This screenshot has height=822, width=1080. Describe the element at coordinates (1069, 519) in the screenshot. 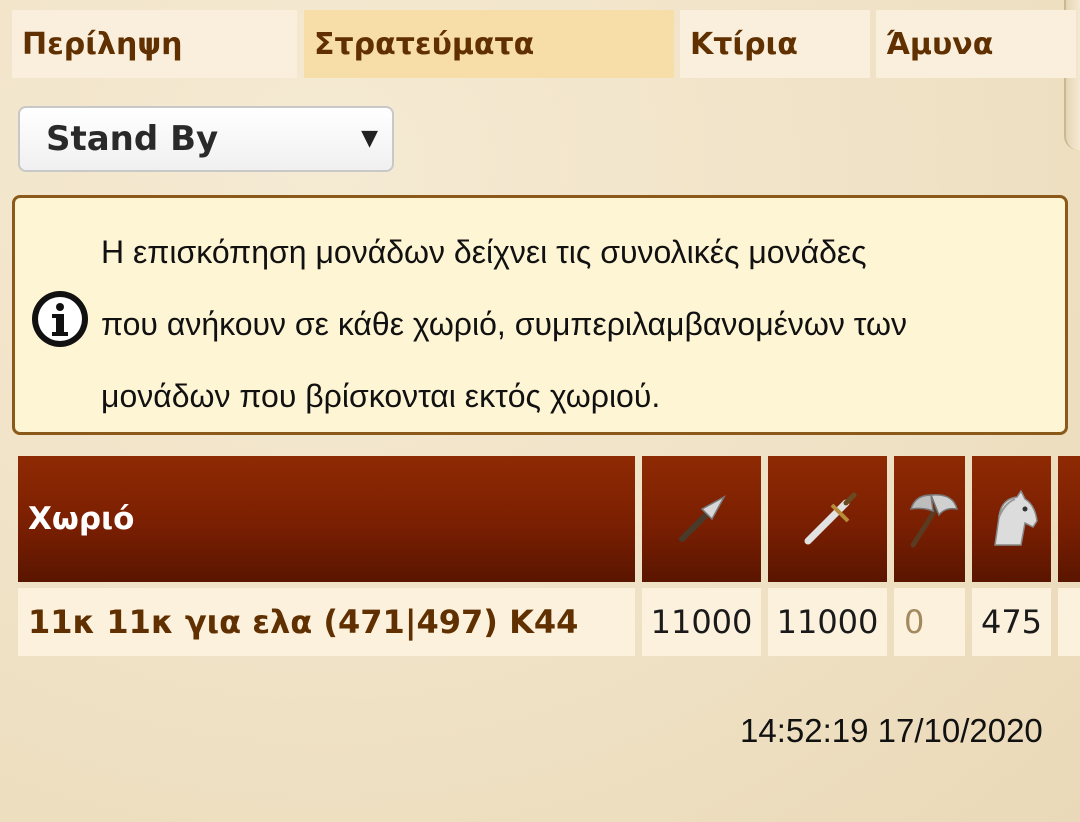

I see `column-header-more` at that location.